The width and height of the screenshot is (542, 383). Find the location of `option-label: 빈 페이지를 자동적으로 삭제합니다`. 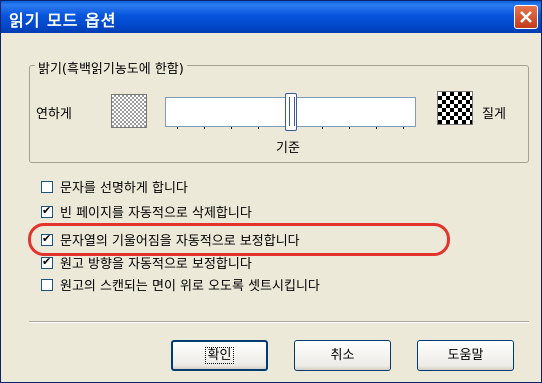

option-label: 빈 페이지를 자동적으로 삭제합니다 is located at coordinates (156, 213).